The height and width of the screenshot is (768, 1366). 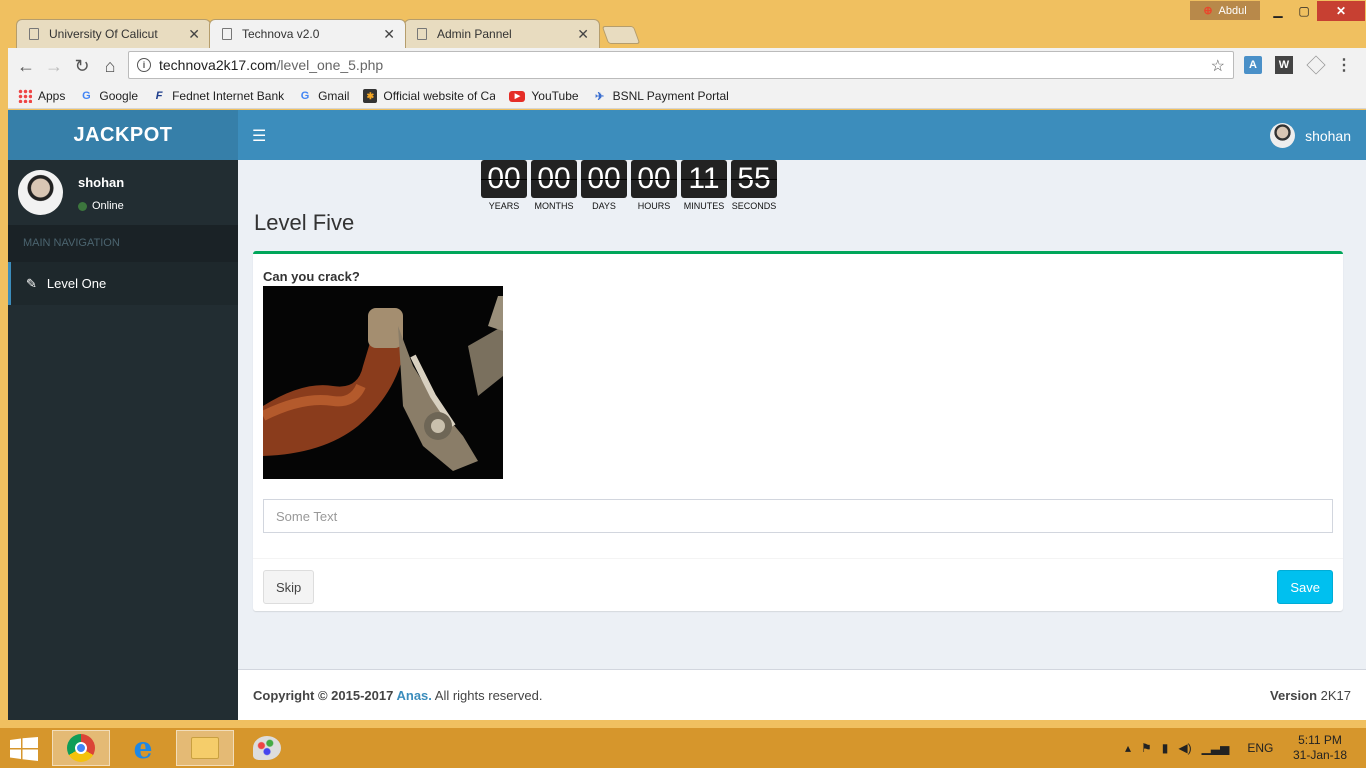 I want to click on paint-palette-icon, so click(x=267, y=748).